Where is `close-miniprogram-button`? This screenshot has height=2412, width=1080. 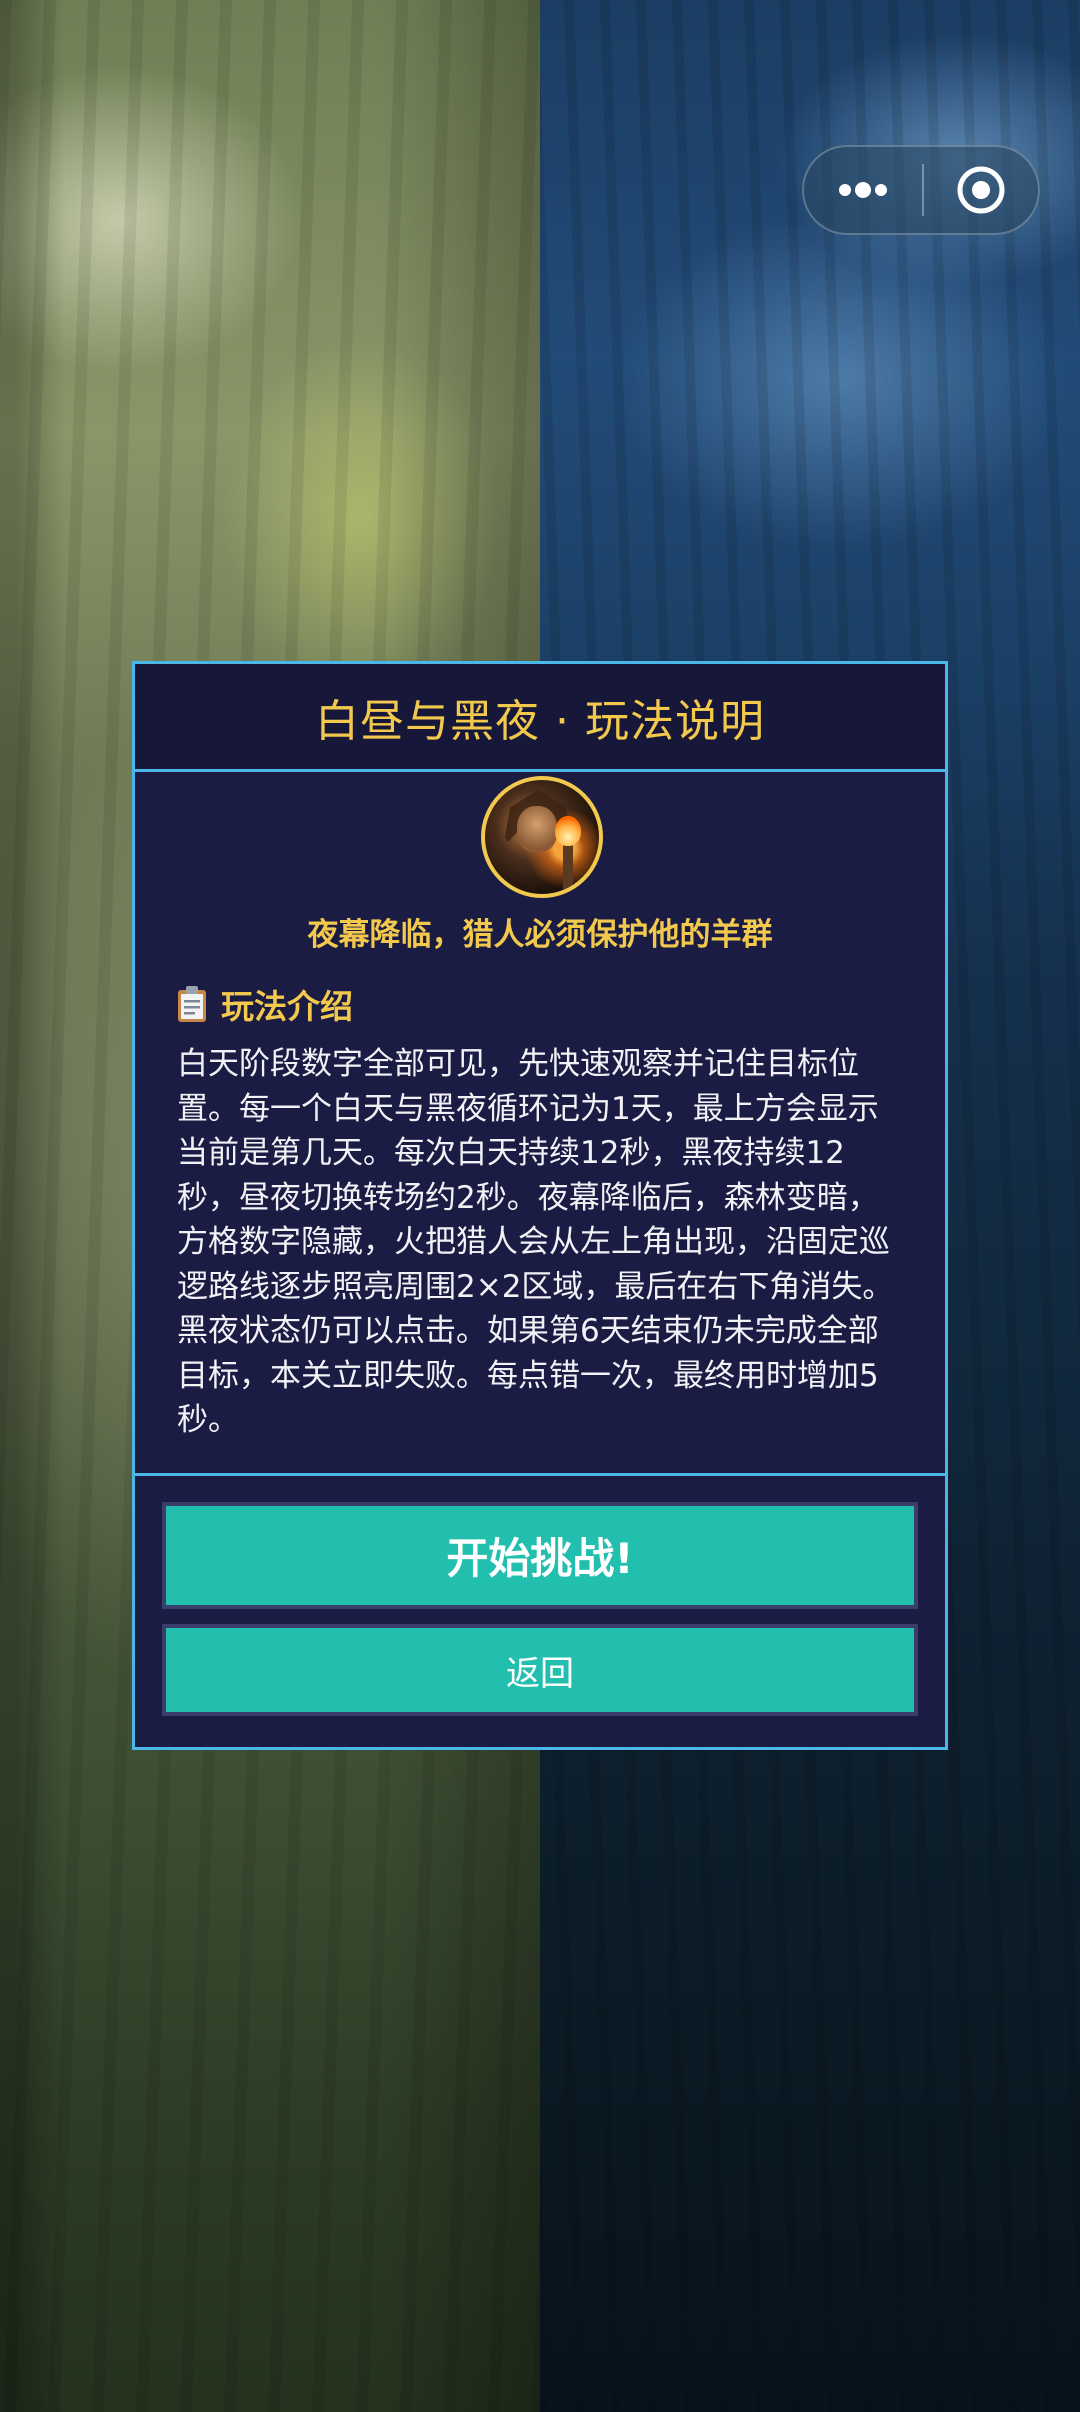 close-miniprogram-button is located at coordinates (981, 190).